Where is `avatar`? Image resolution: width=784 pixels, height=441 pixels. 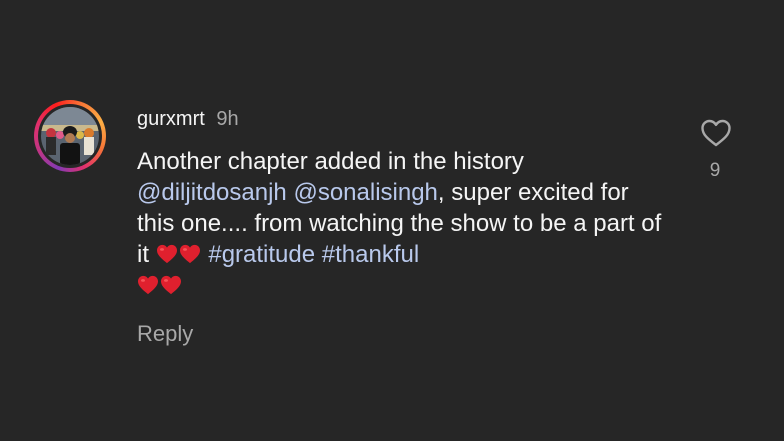 avatar is located at coordinates (70, 136).